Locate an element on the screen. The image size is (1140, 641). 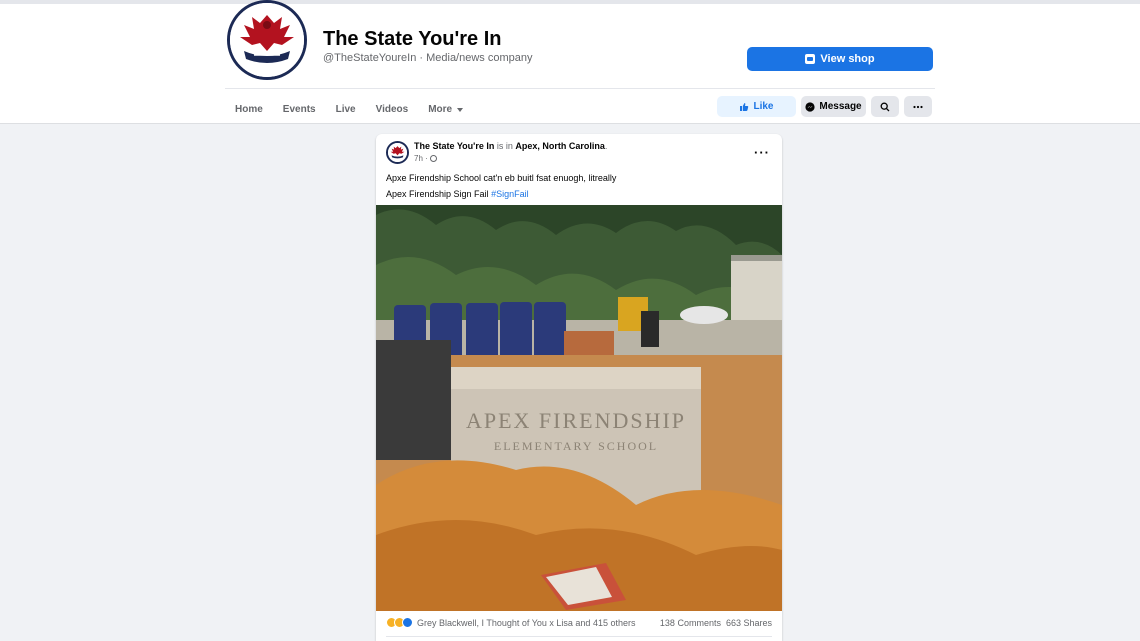
tab-videos-label: Videos is located at coordinates (392, 109).